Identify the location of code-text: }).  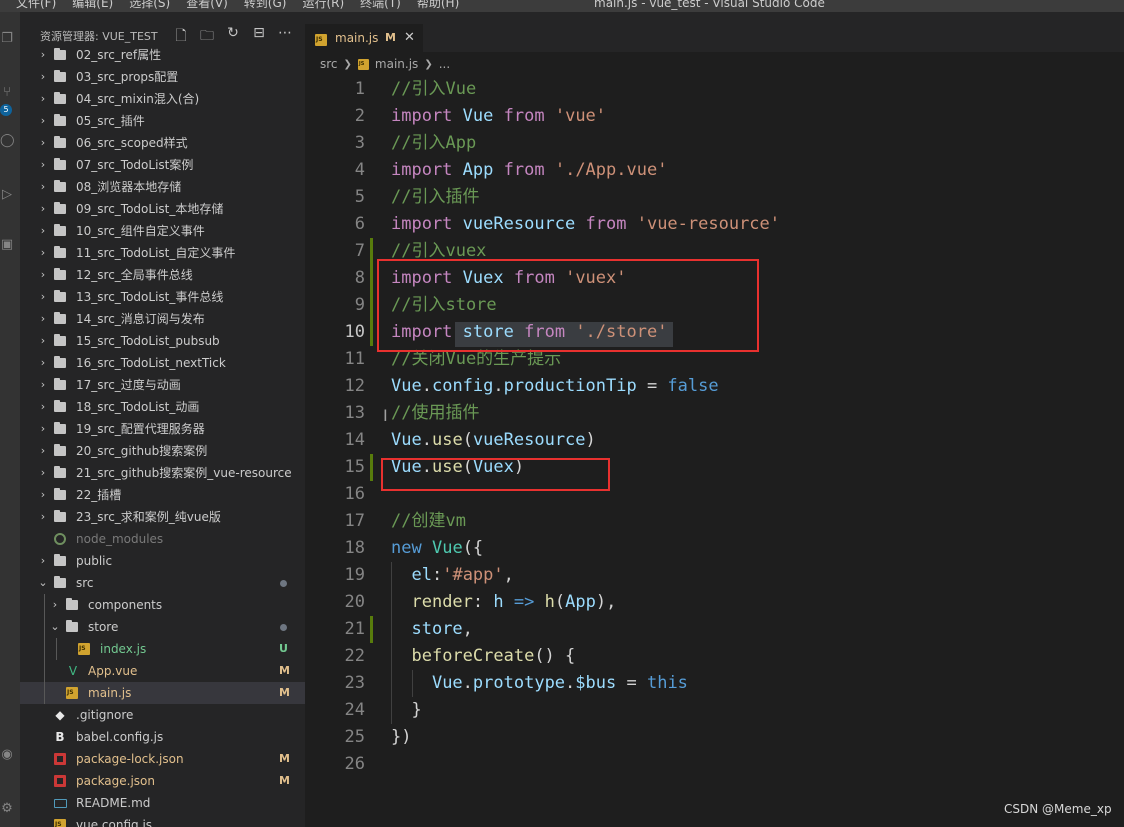
(401, 737).